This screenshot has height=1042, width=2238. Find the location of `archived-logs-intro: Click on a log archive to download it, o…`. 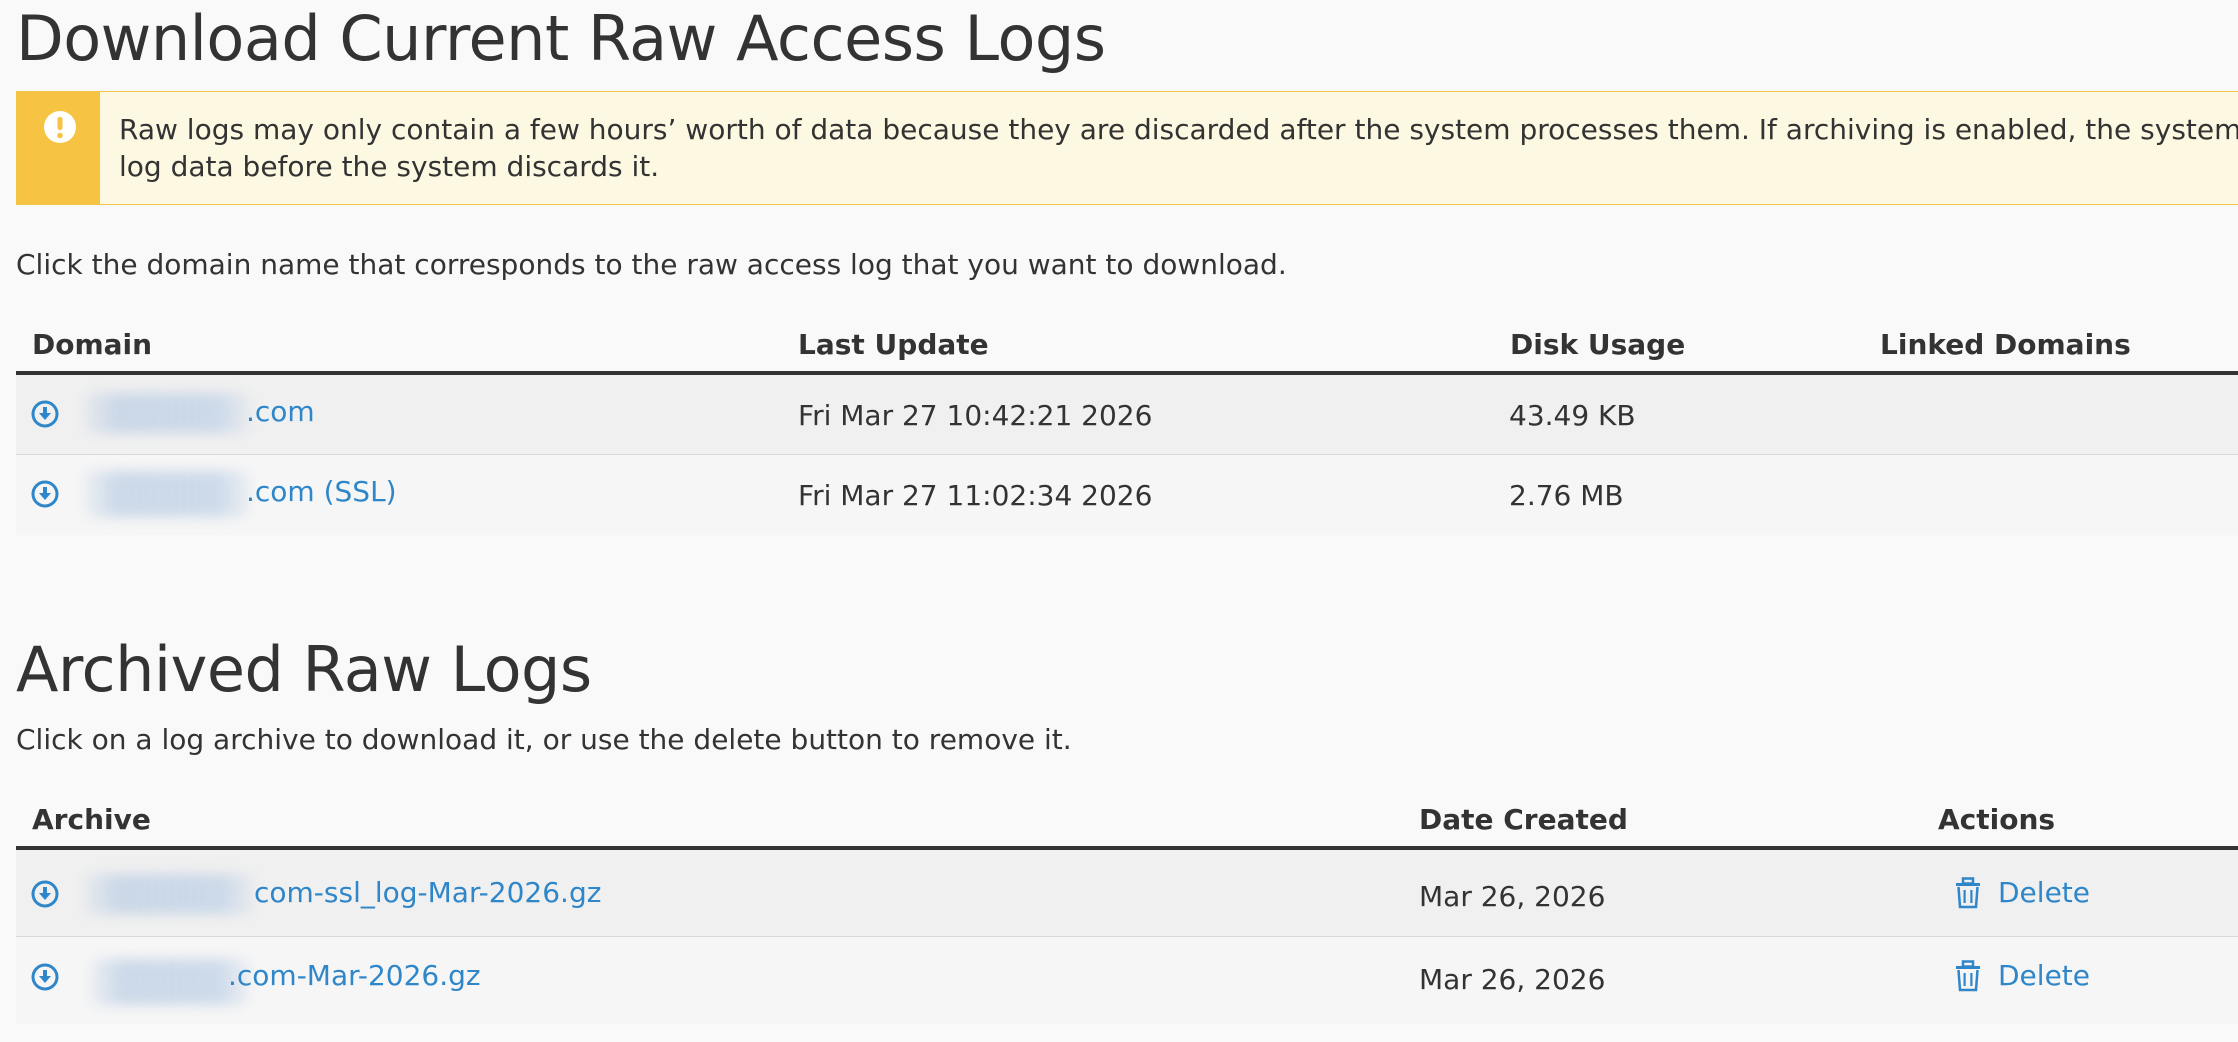

archived-logs-intro: Click on a log archive to download it, o… is located at coordinates (544, 739).